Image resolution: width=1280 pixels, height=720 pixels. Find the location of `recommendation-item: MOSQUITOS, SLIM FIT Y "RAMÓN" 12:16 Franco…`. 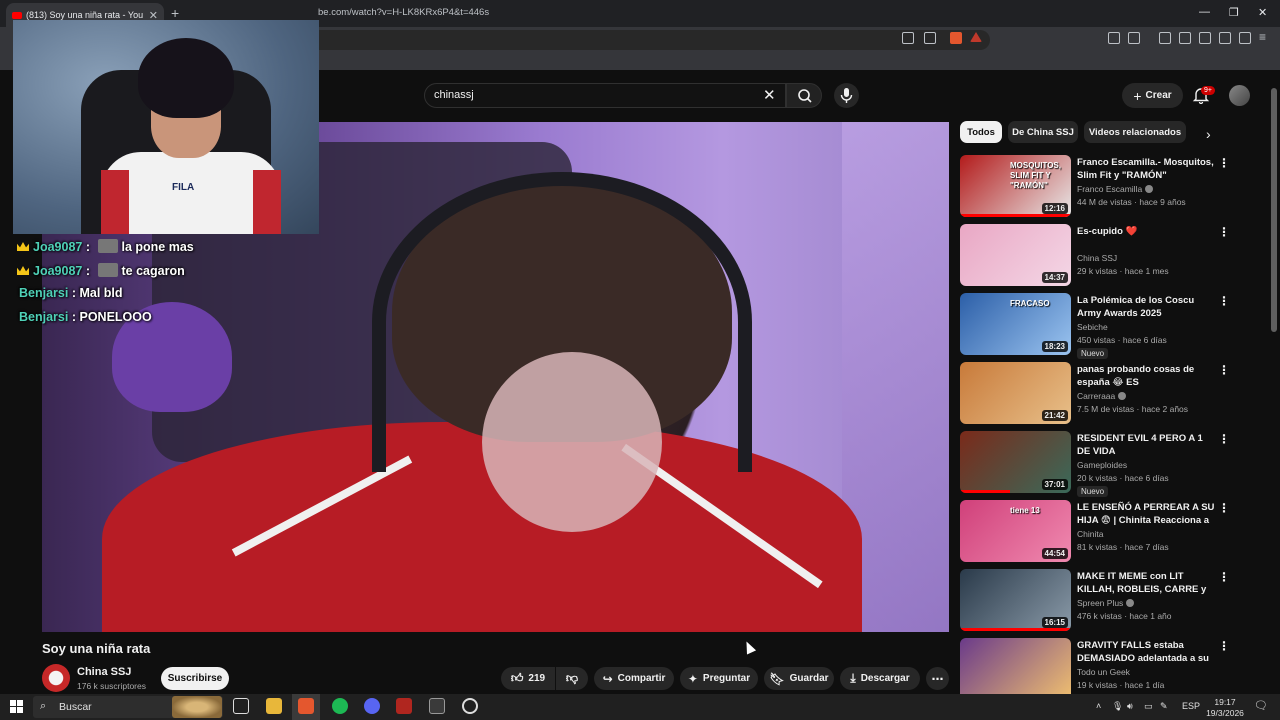

recommendation-item: MOSQUITOS, SLIM FIT Y "RAMÓN" 12:16 Franco… is located at coordinates (1115, 188).